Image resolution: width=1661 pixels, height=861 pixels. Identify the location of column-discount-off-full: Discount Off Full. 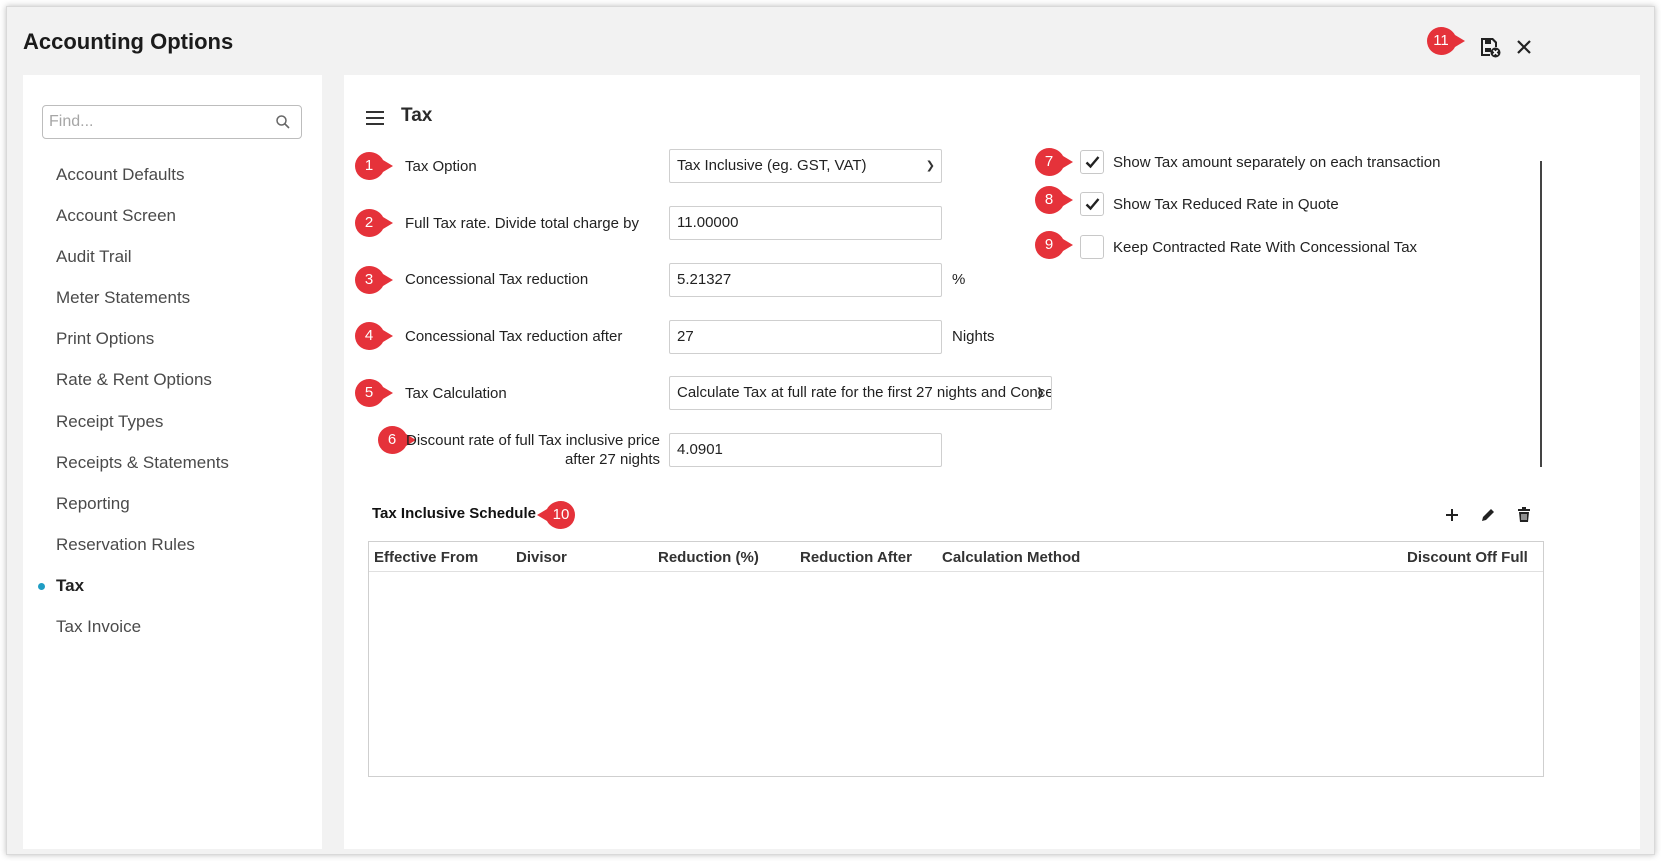
(1467, 557).